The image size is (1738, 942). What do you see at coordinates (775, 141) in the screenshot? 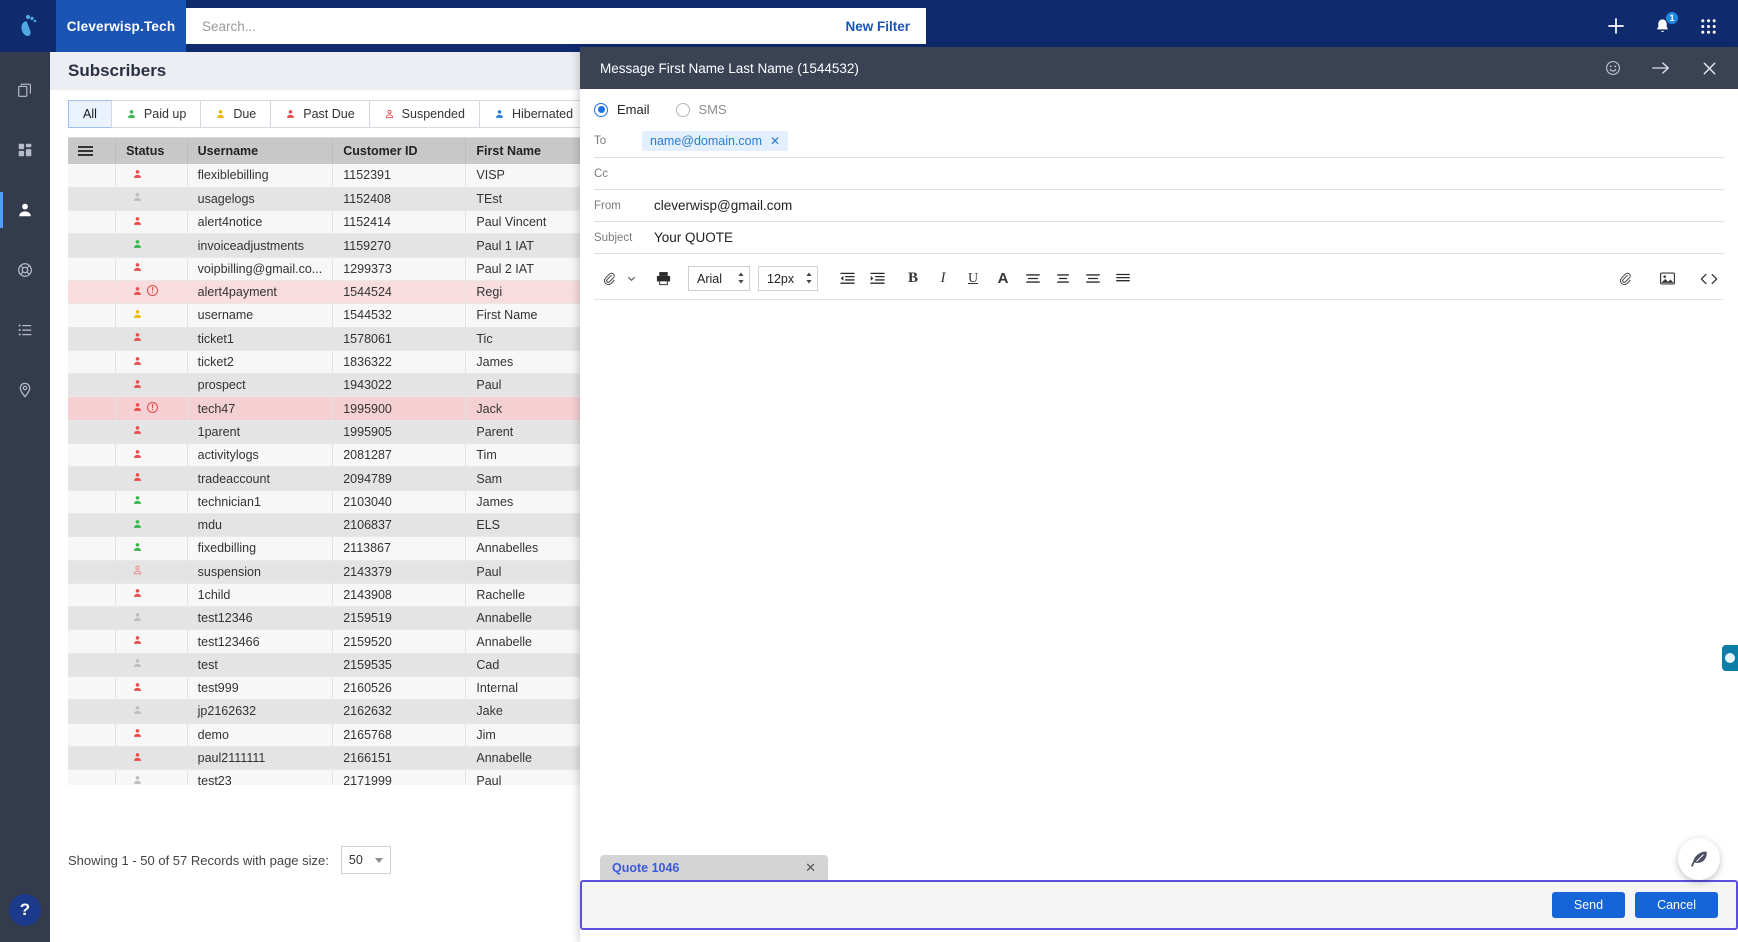
I see `recipient-chip-remove-icon: ✕` at bounding box center [775, 141].